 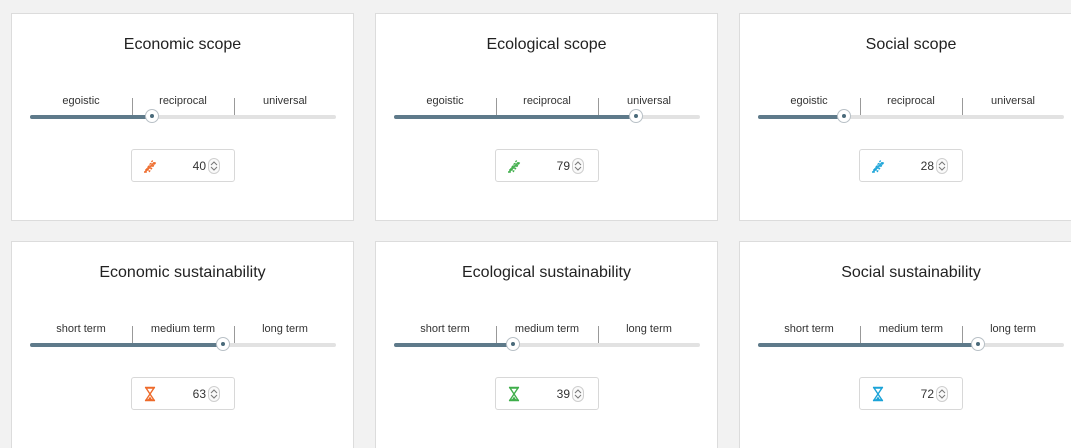 I want to click on number-input: 28, so click(x=911, y=165).